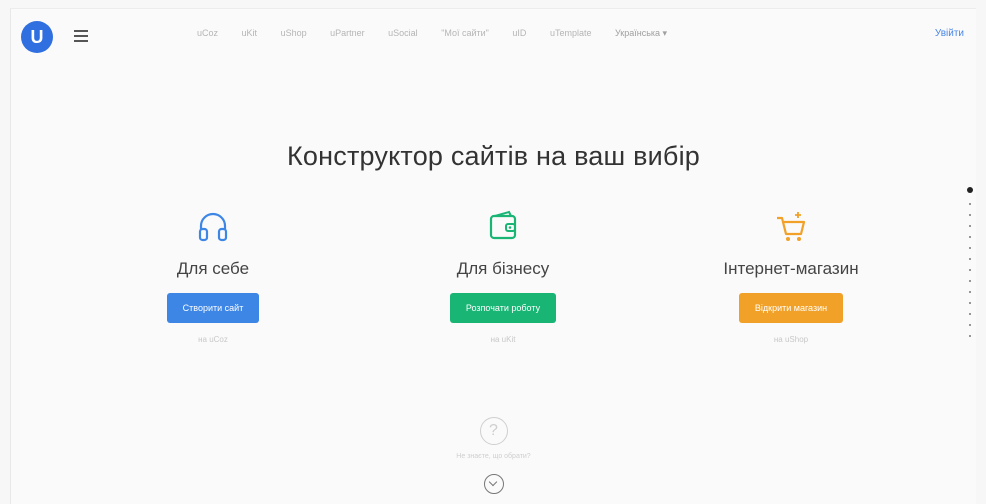 The image size is (986, 504). I want to click on card-title: Для бізнесу, so click(503, 268).